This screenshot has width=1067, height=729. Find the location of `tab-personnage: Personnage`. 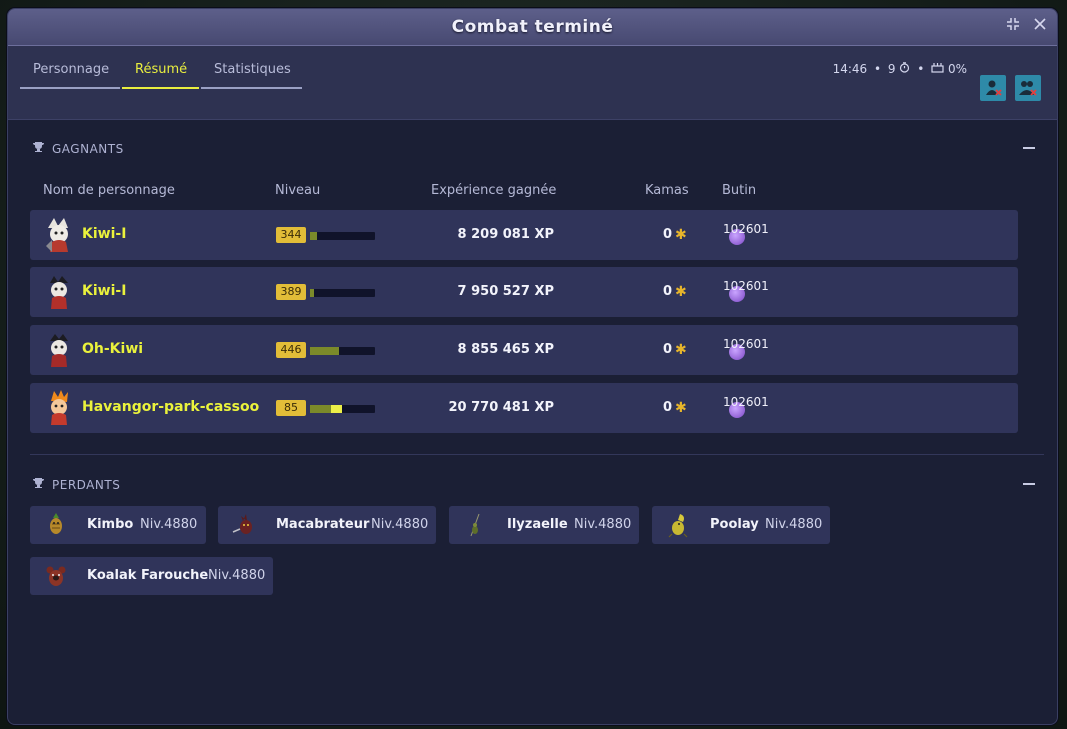

tab-personnage: Personnage is located at coordinates (71, 72).